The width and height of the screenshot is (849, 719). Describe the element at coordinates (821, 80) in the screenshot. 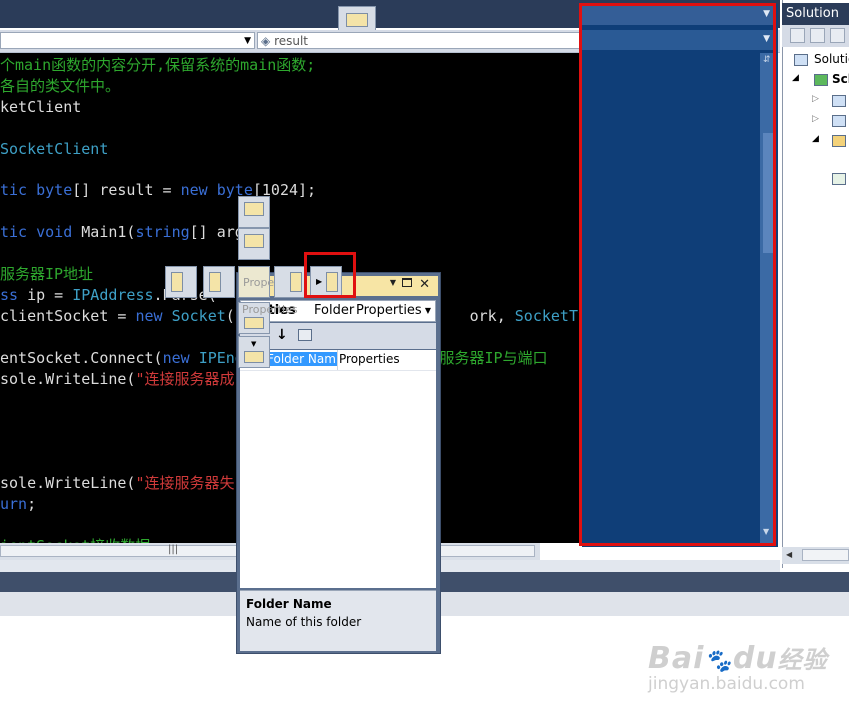

I see `csharp-project-icon` at that location.